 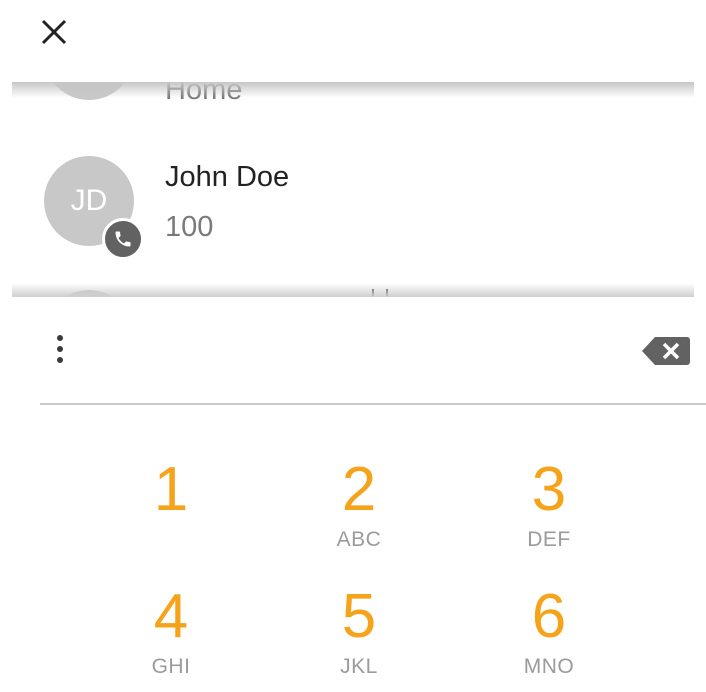 I want to click on dialpad-key-5: 5 JKL, so click(x=359, y=637).